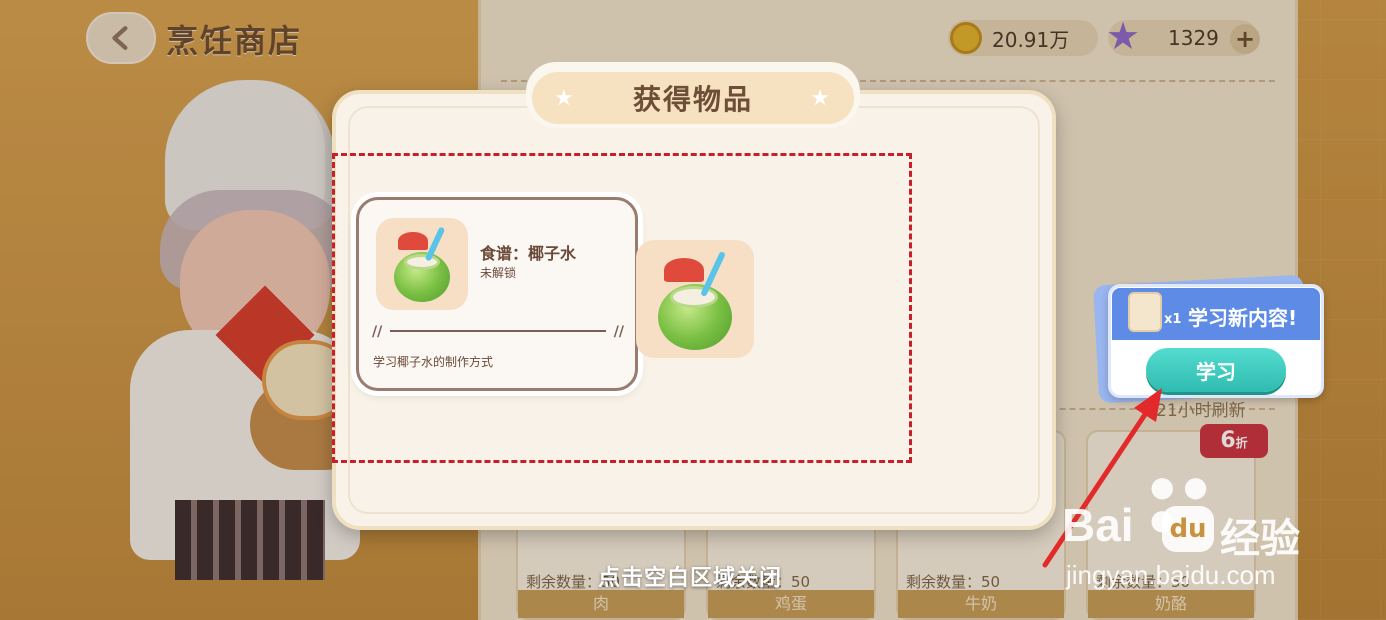 The height and width of the screenshot is (620, 1386). Describe the element at coordinates (528, 253) in the screenshot. I see `recipe-name: 食谱：椰子水` at that location.